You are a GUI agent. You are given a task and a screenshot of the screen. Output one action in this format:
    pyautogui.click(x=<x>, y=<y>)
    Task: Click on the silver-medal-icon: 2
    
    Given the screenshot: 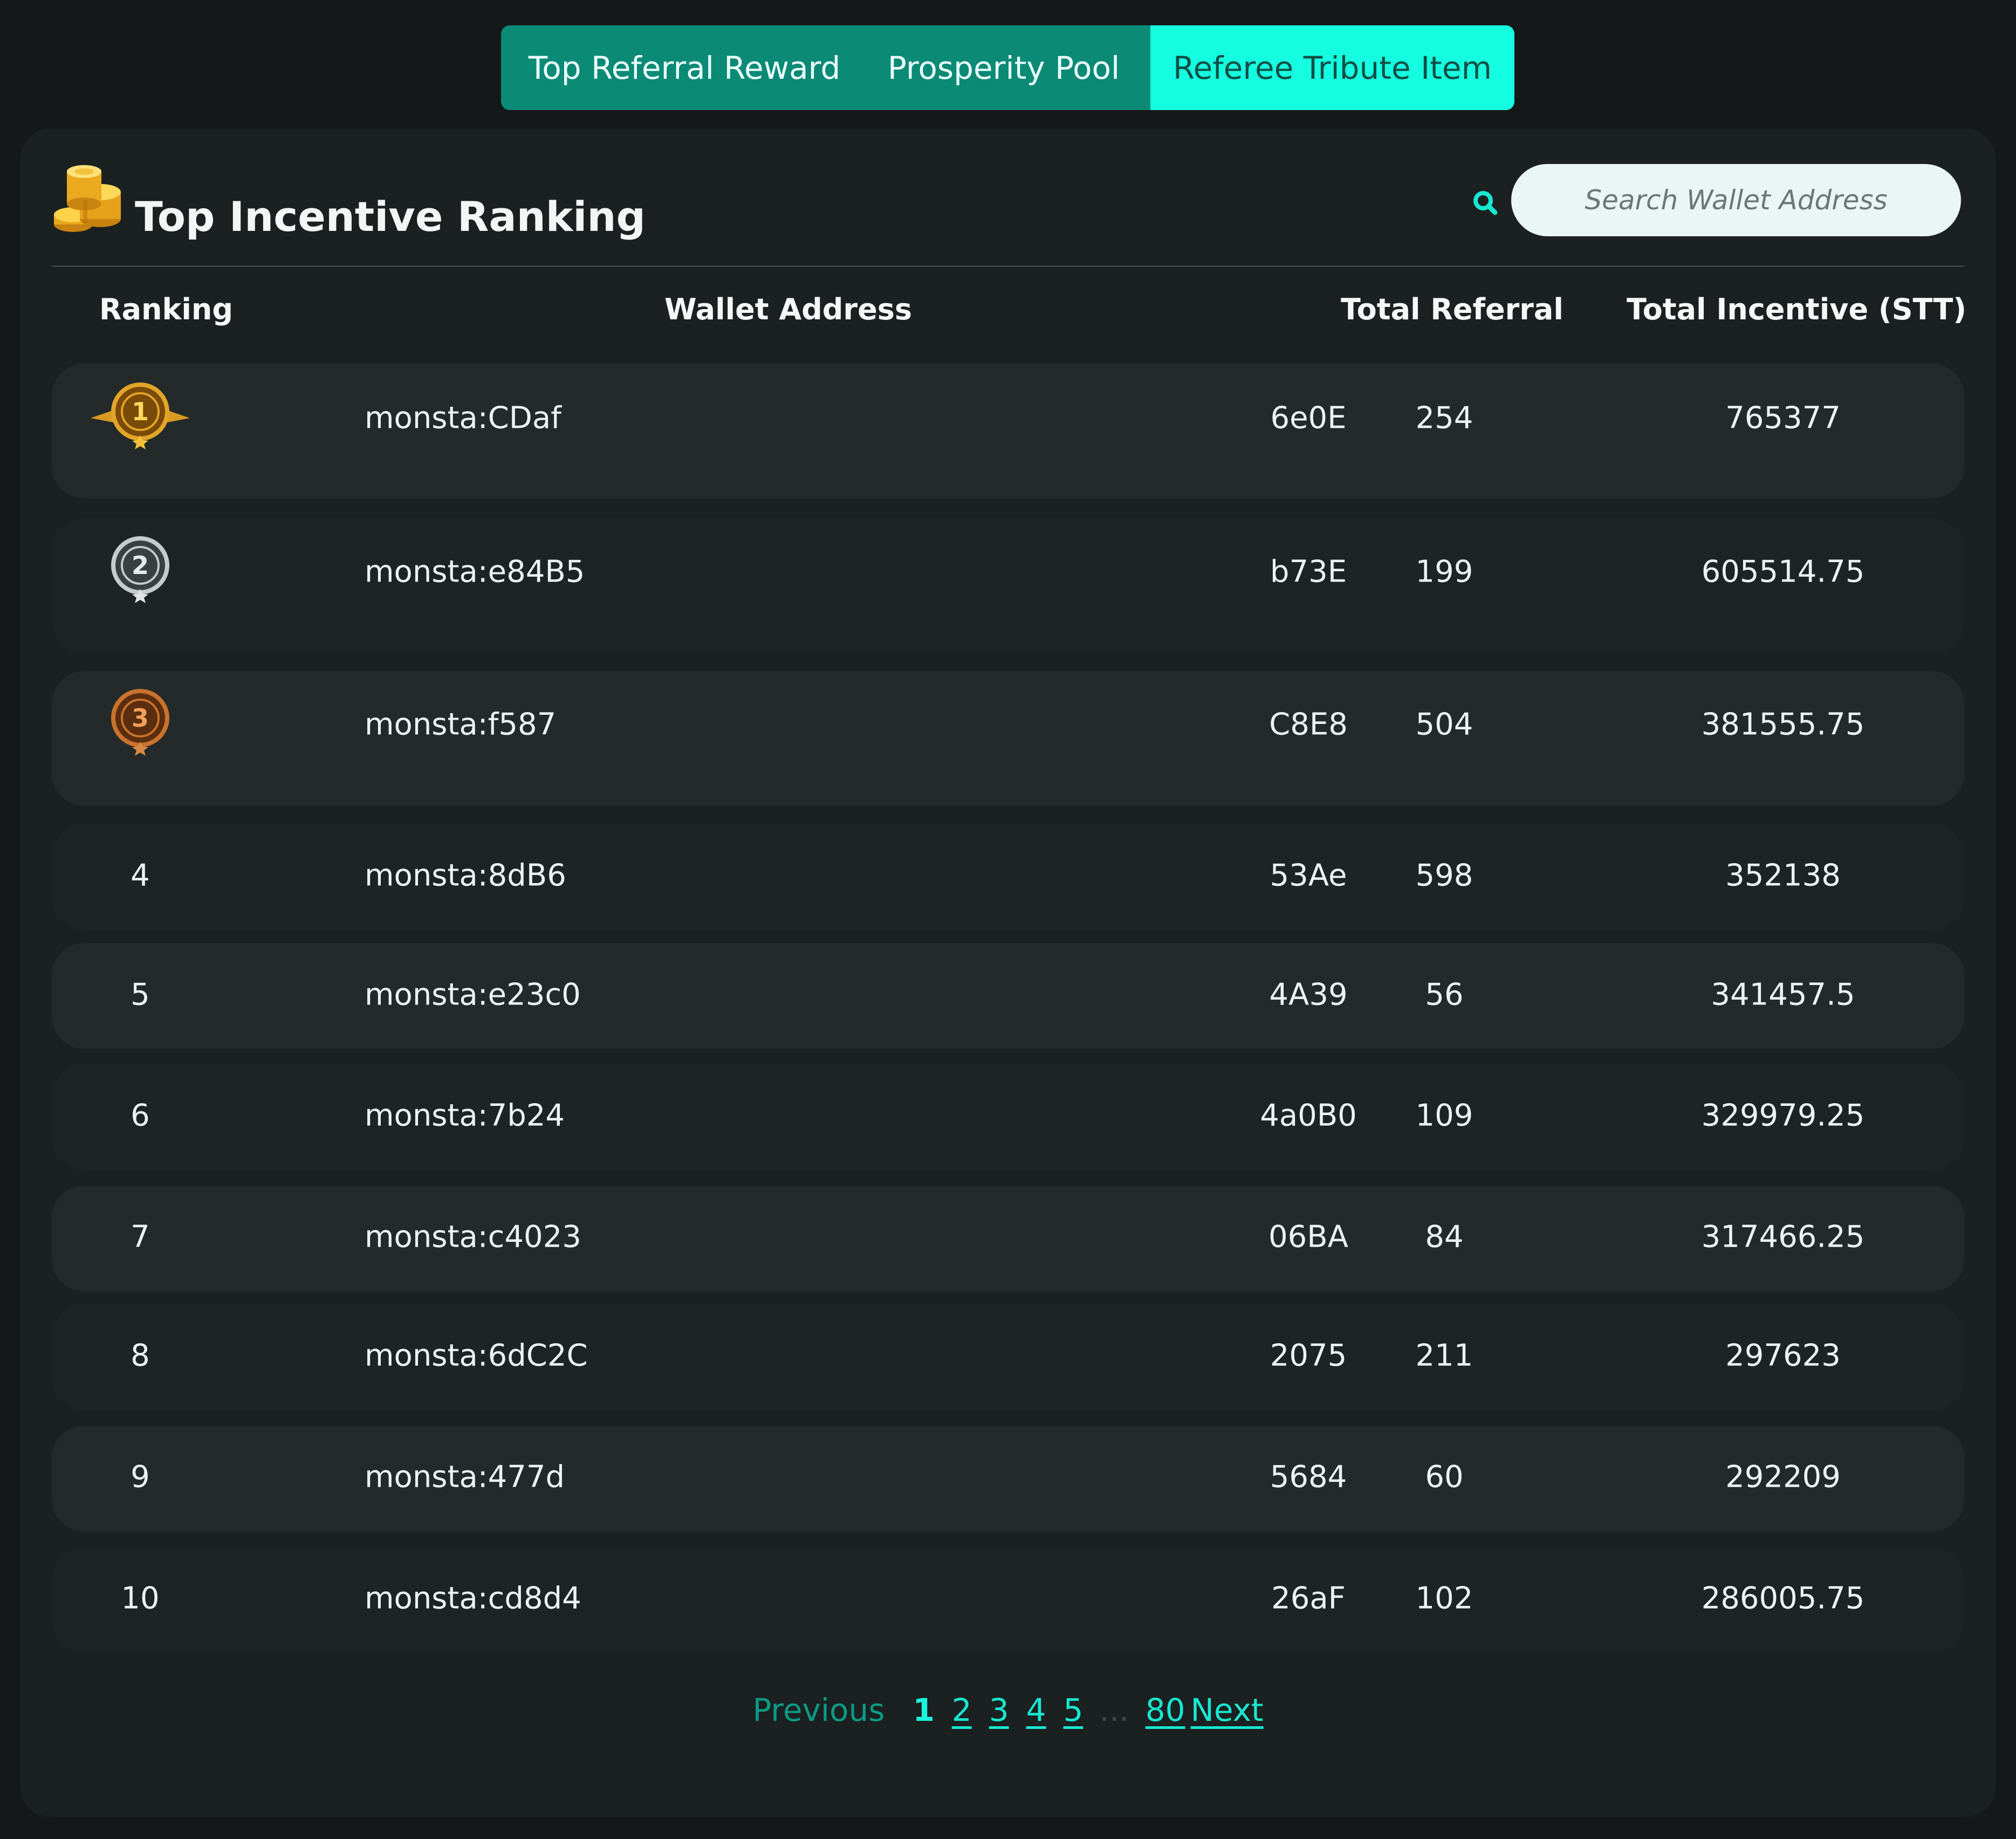 What is the action you would take?
    pyautogui.click(x=140, y=572)
    